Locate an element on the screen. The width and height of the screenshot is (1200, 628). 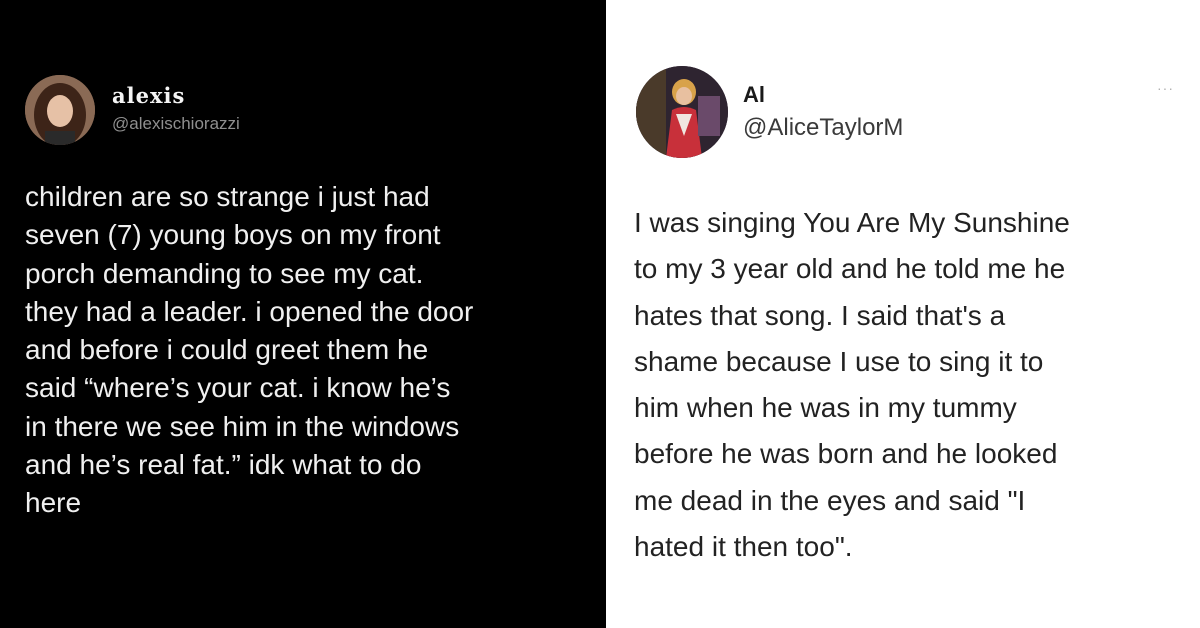
tweet-line: hated it then too". is located at coordinates (743, 547).